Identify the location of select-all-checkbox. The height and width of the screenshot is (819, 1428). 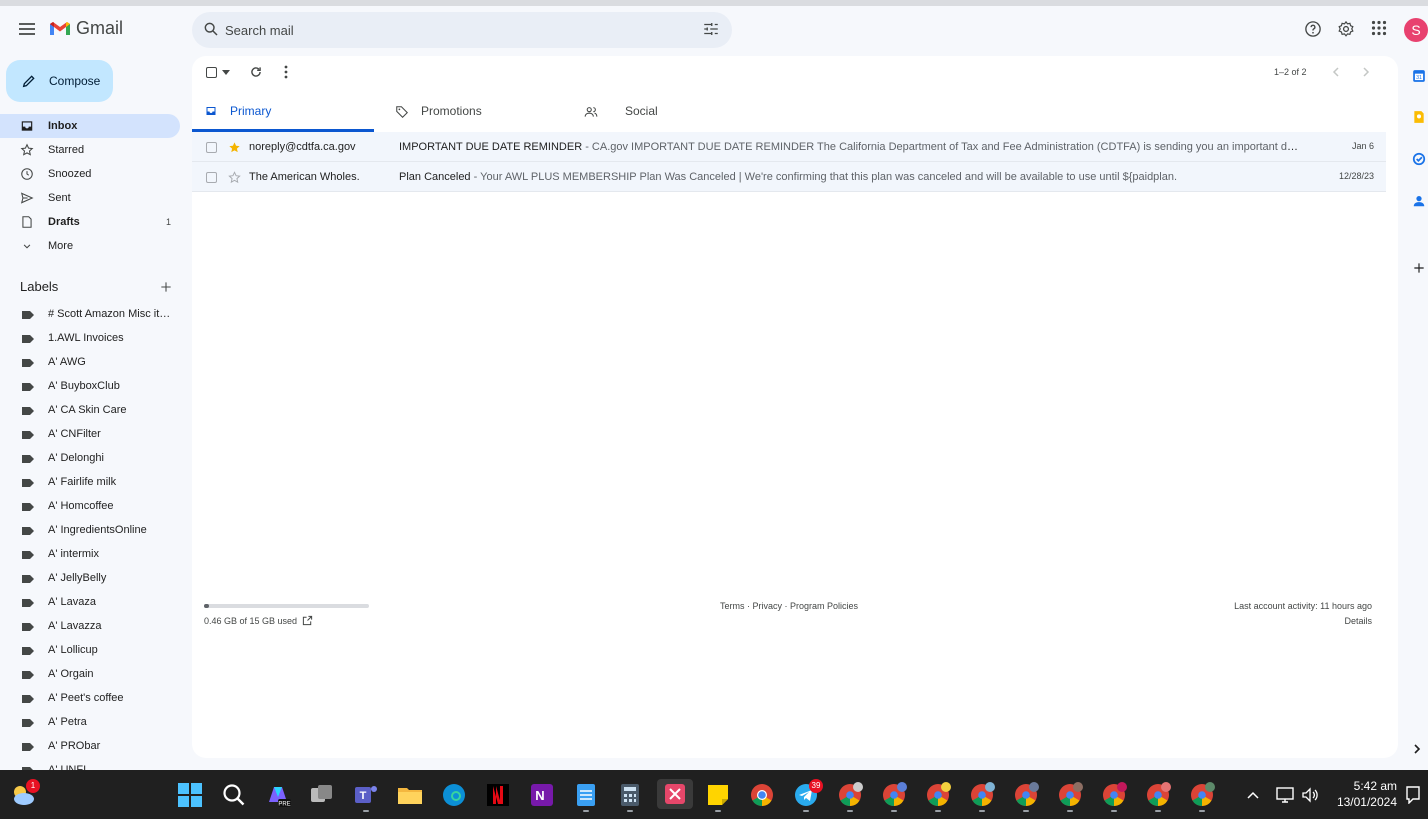
(211, 72).